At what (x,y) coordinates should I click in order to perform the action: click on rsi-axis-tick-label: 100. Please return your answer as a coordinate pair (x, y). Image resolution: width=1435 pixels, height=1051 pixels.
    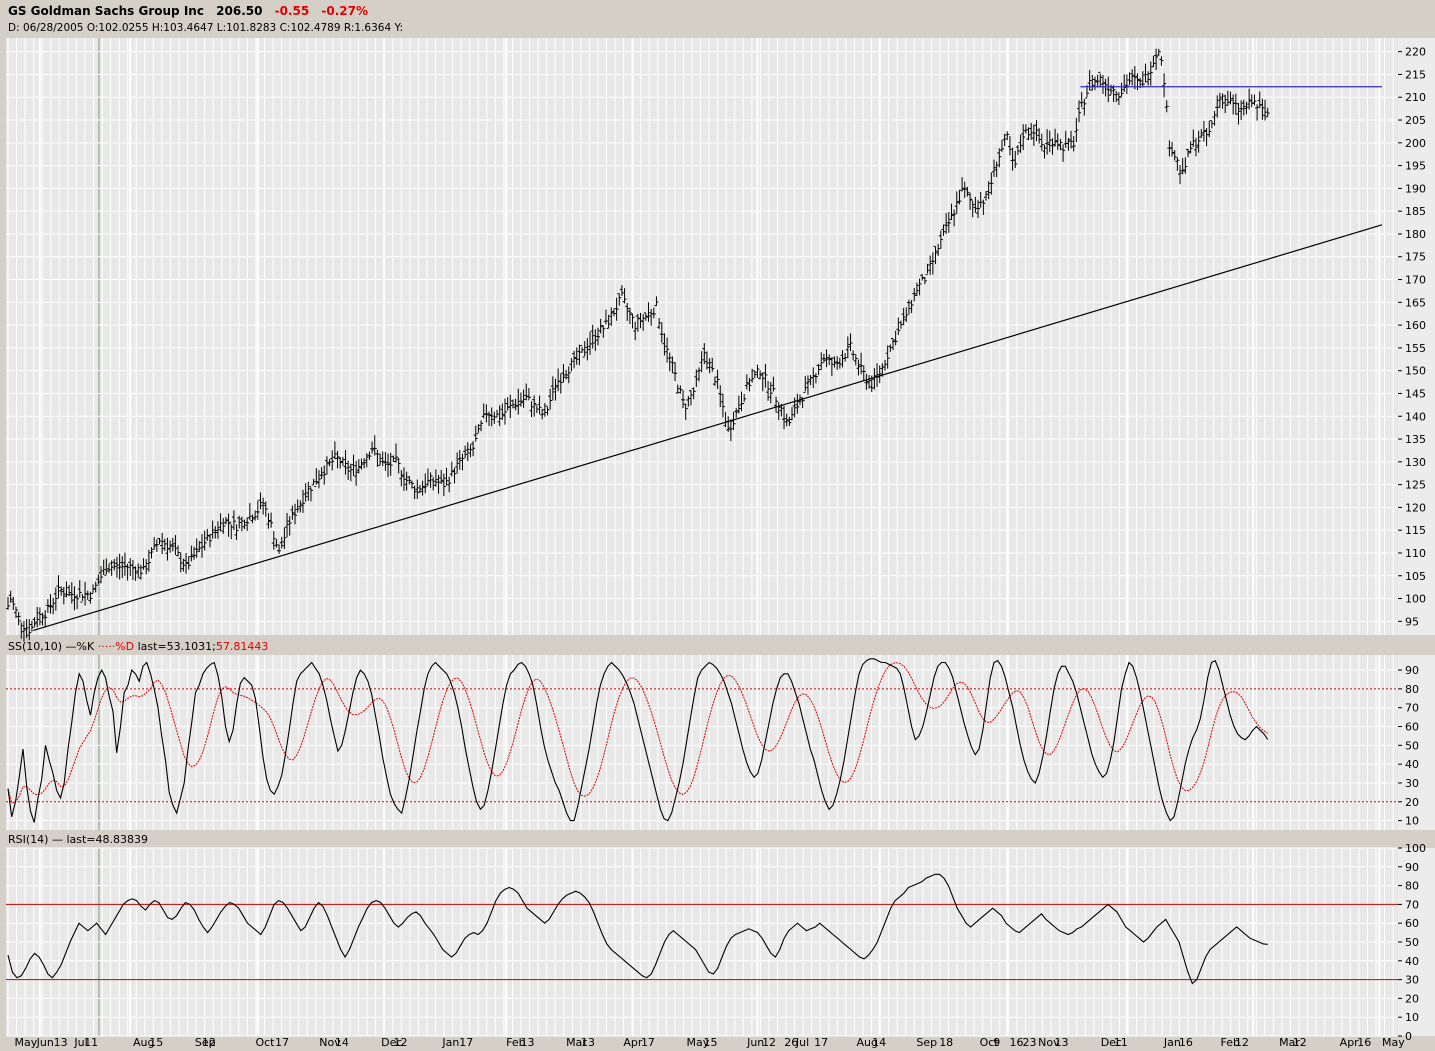
    Looking at the image, I should click on (1415, 848).